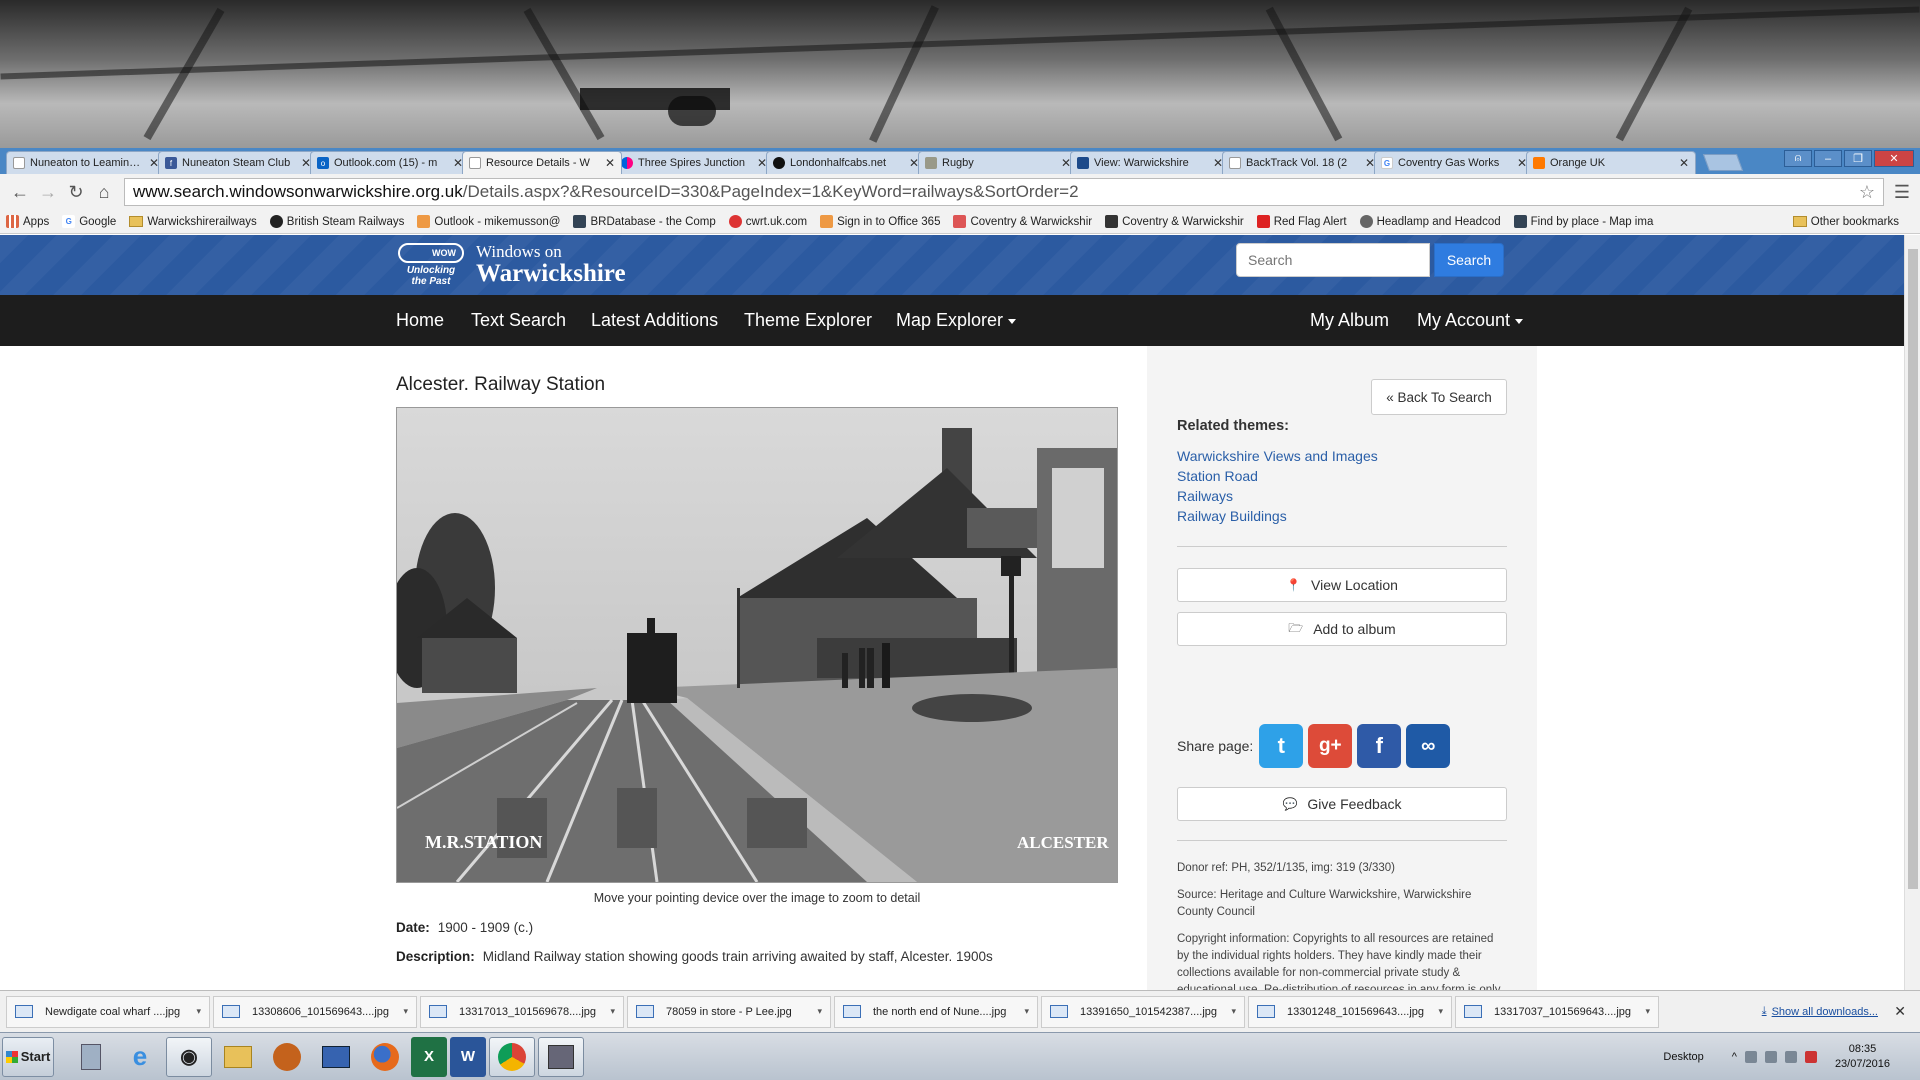 The height and width of the screenshot is (1080, 1920). Describe the element at coordinates (385, 1057) in the screenshot. I see `firefox-icon` at that location.